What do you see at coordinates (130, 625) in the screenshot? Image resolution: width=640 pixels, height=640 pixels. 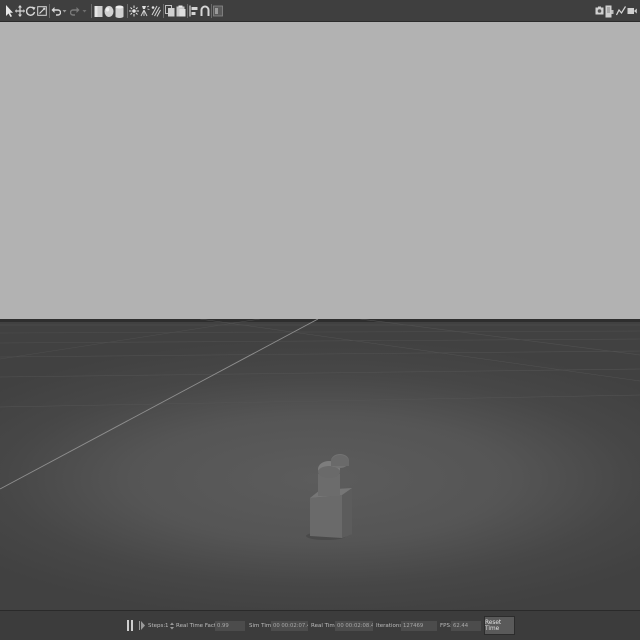 I see `pause-icon` at bounding box center [130, 625].